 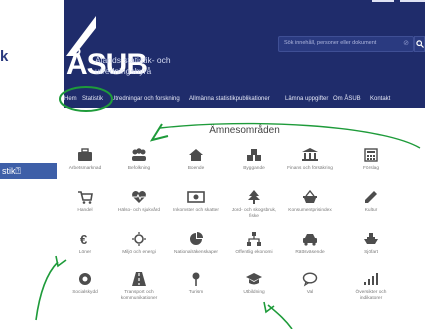 What do you see at coordinates (371, 295) in the screenshot?
I see `topic-label: Översikter och indikatorer` at bounding box center [371, 295].